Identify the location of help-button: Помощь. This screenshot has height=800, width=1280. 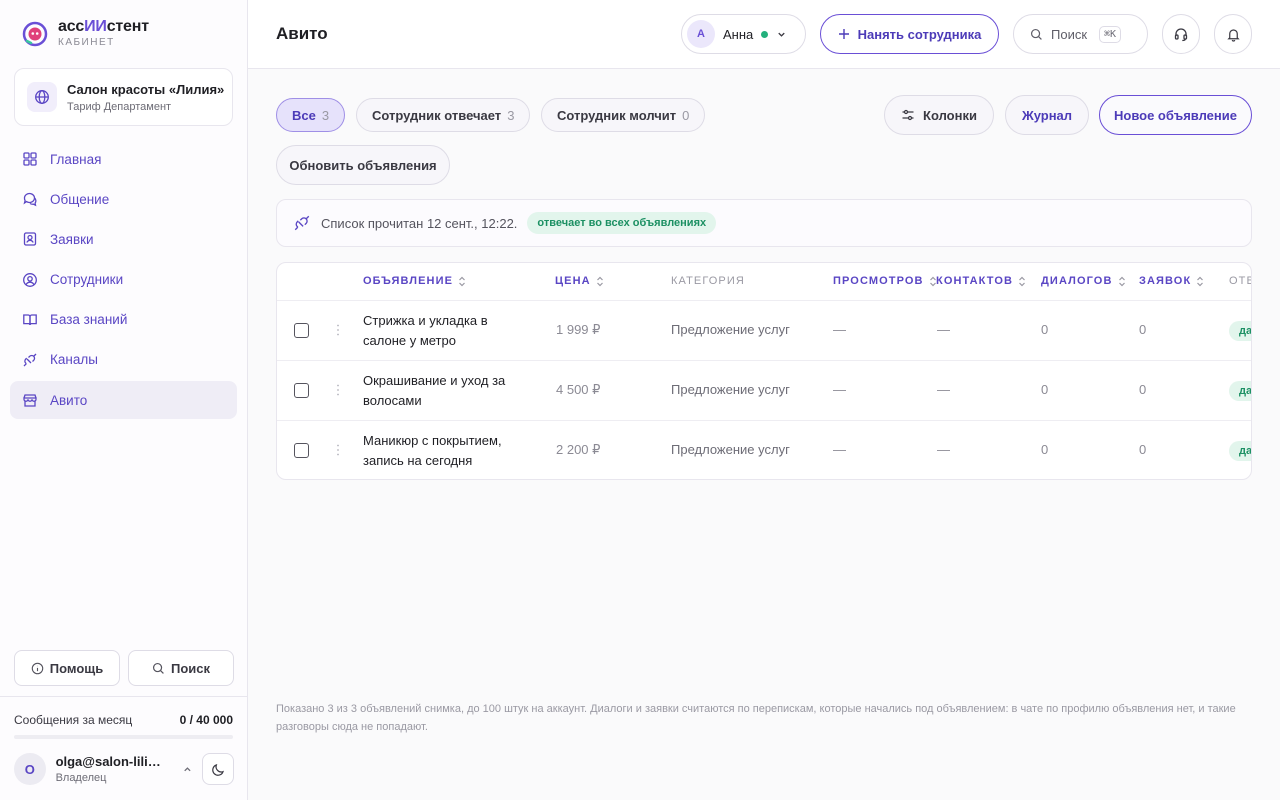
(67, 668).